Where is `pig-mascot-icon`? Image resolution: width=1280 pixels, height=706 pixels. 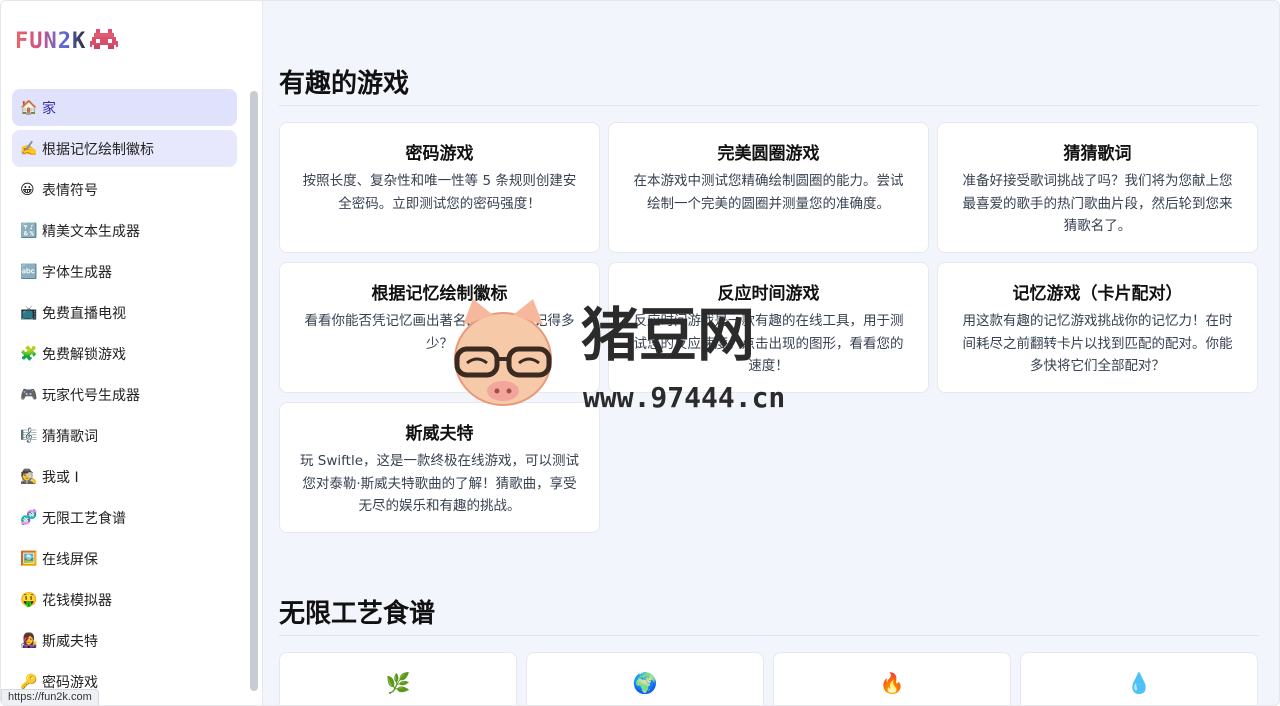 pig-mascot-icon is located at coordinates (503, 352).